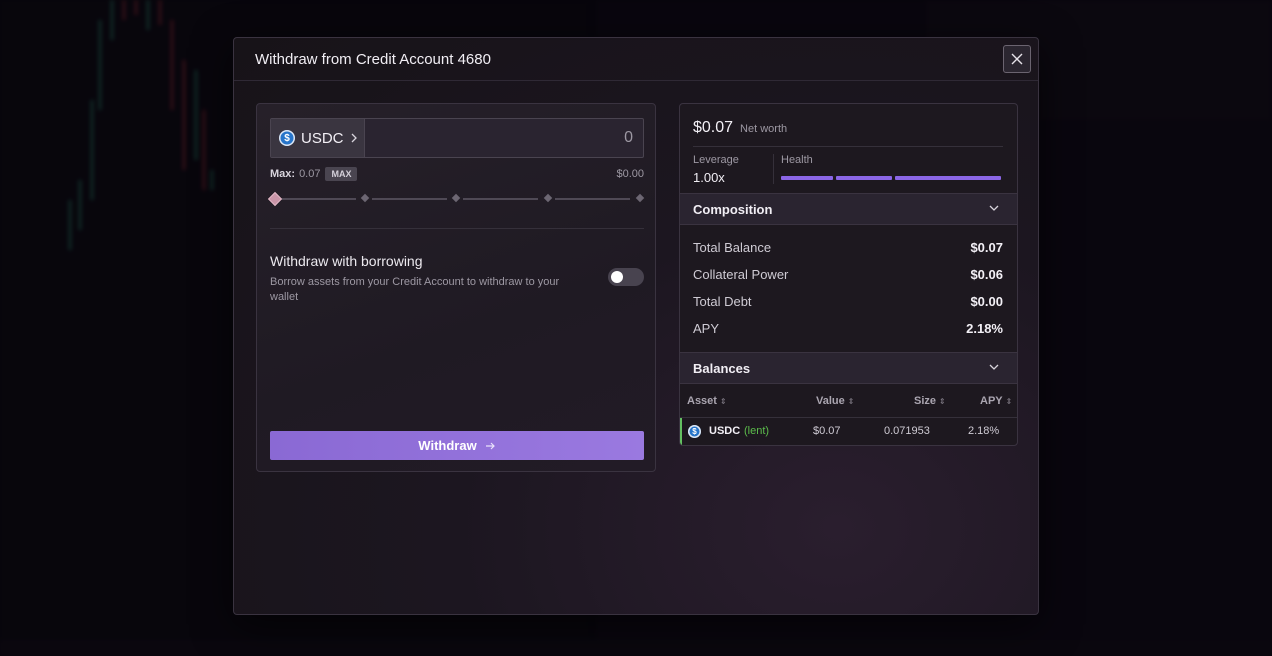 The image size is (1272, 656). What do you see at coordinates (354, 138) in the screenshot?
I see `chevron-right-icon` at bounding box center [354, 138].